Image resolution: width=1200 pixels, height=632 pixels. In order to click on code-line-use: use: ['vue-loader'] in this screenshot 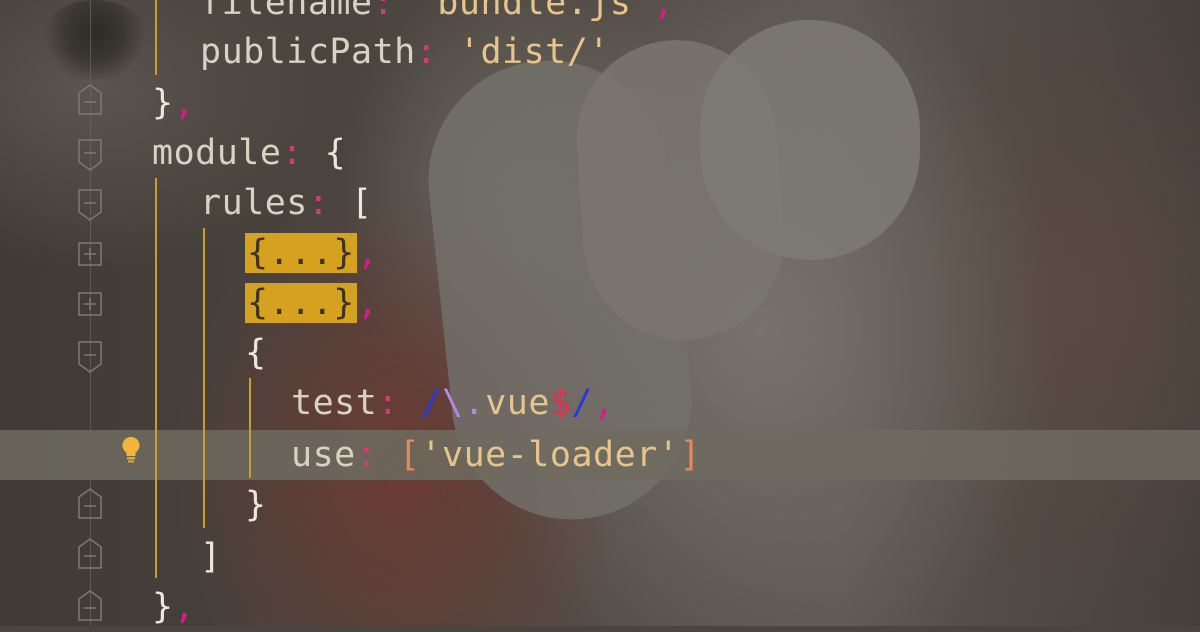, I will do `click(496, 455)`.